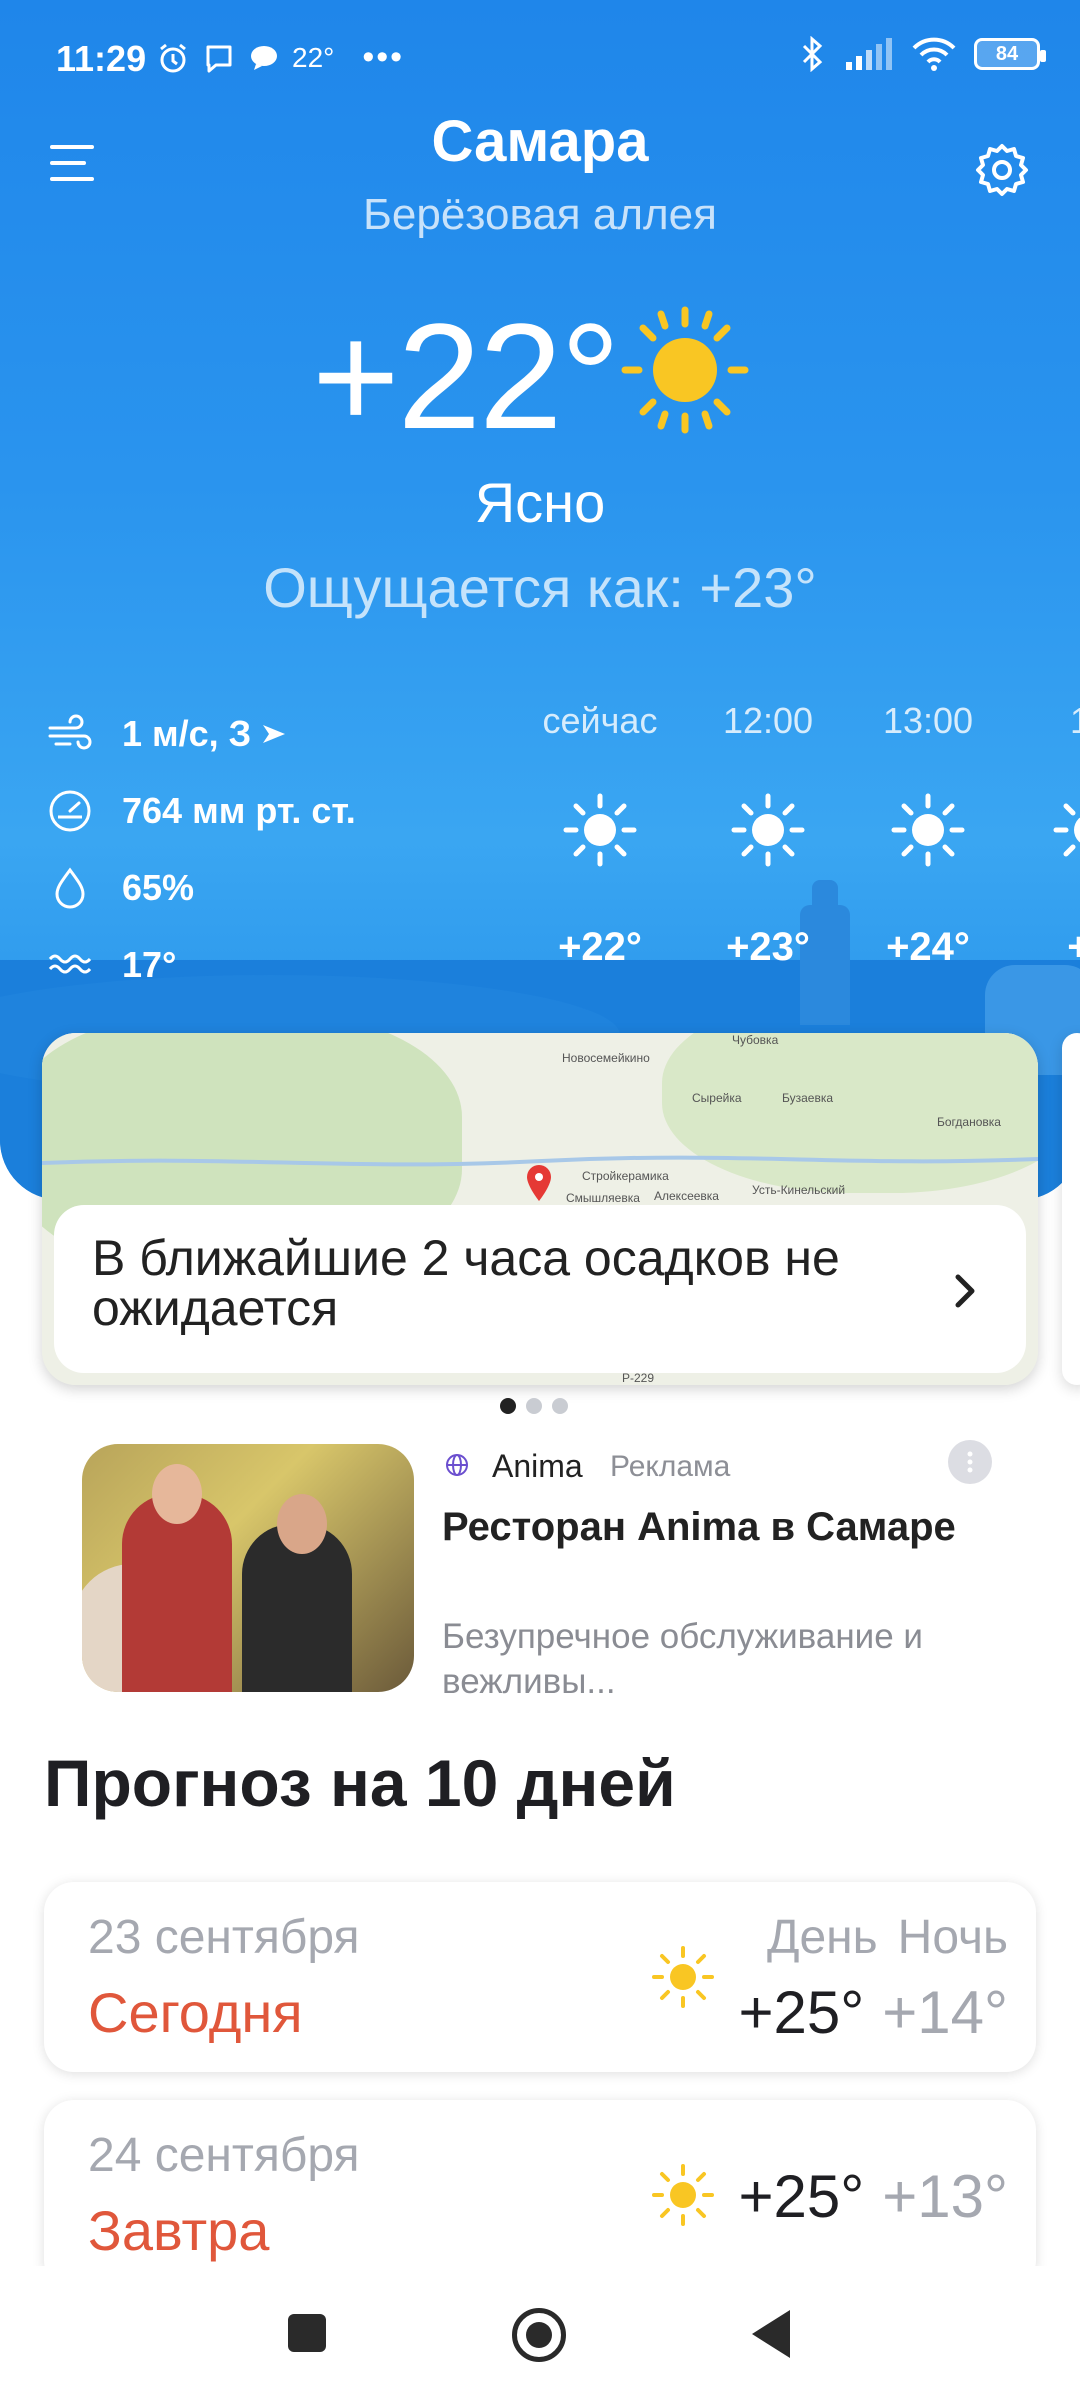  I want to click on hourly-forecast: сейчас +22° 12:00 +23° 13:00 +24° 14 +2, so click(805, 850).